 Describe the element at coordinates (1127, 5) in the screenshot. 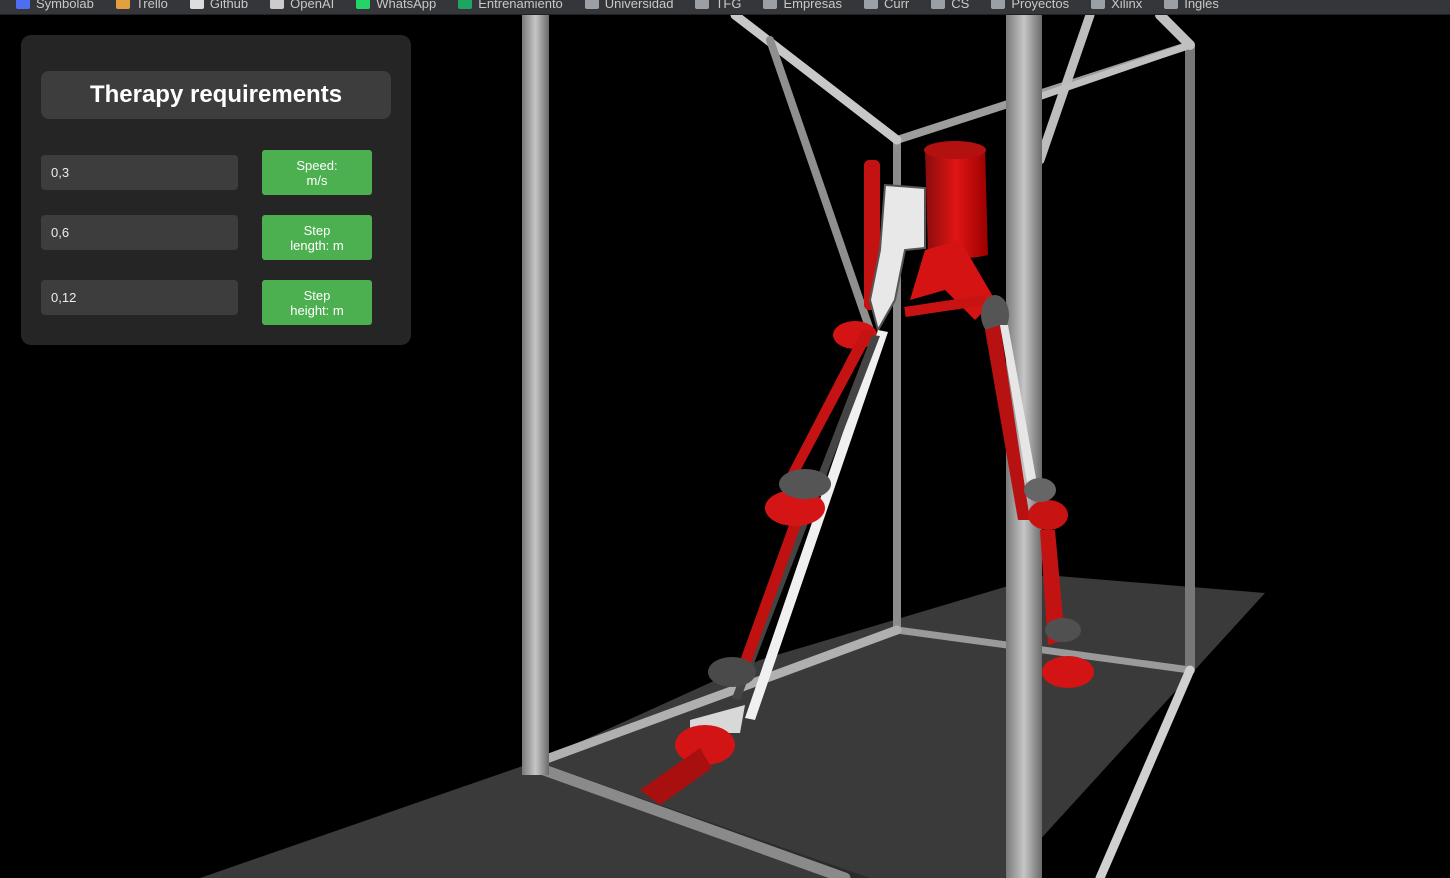

I see `bookmark-label: Xilinx` at that location.